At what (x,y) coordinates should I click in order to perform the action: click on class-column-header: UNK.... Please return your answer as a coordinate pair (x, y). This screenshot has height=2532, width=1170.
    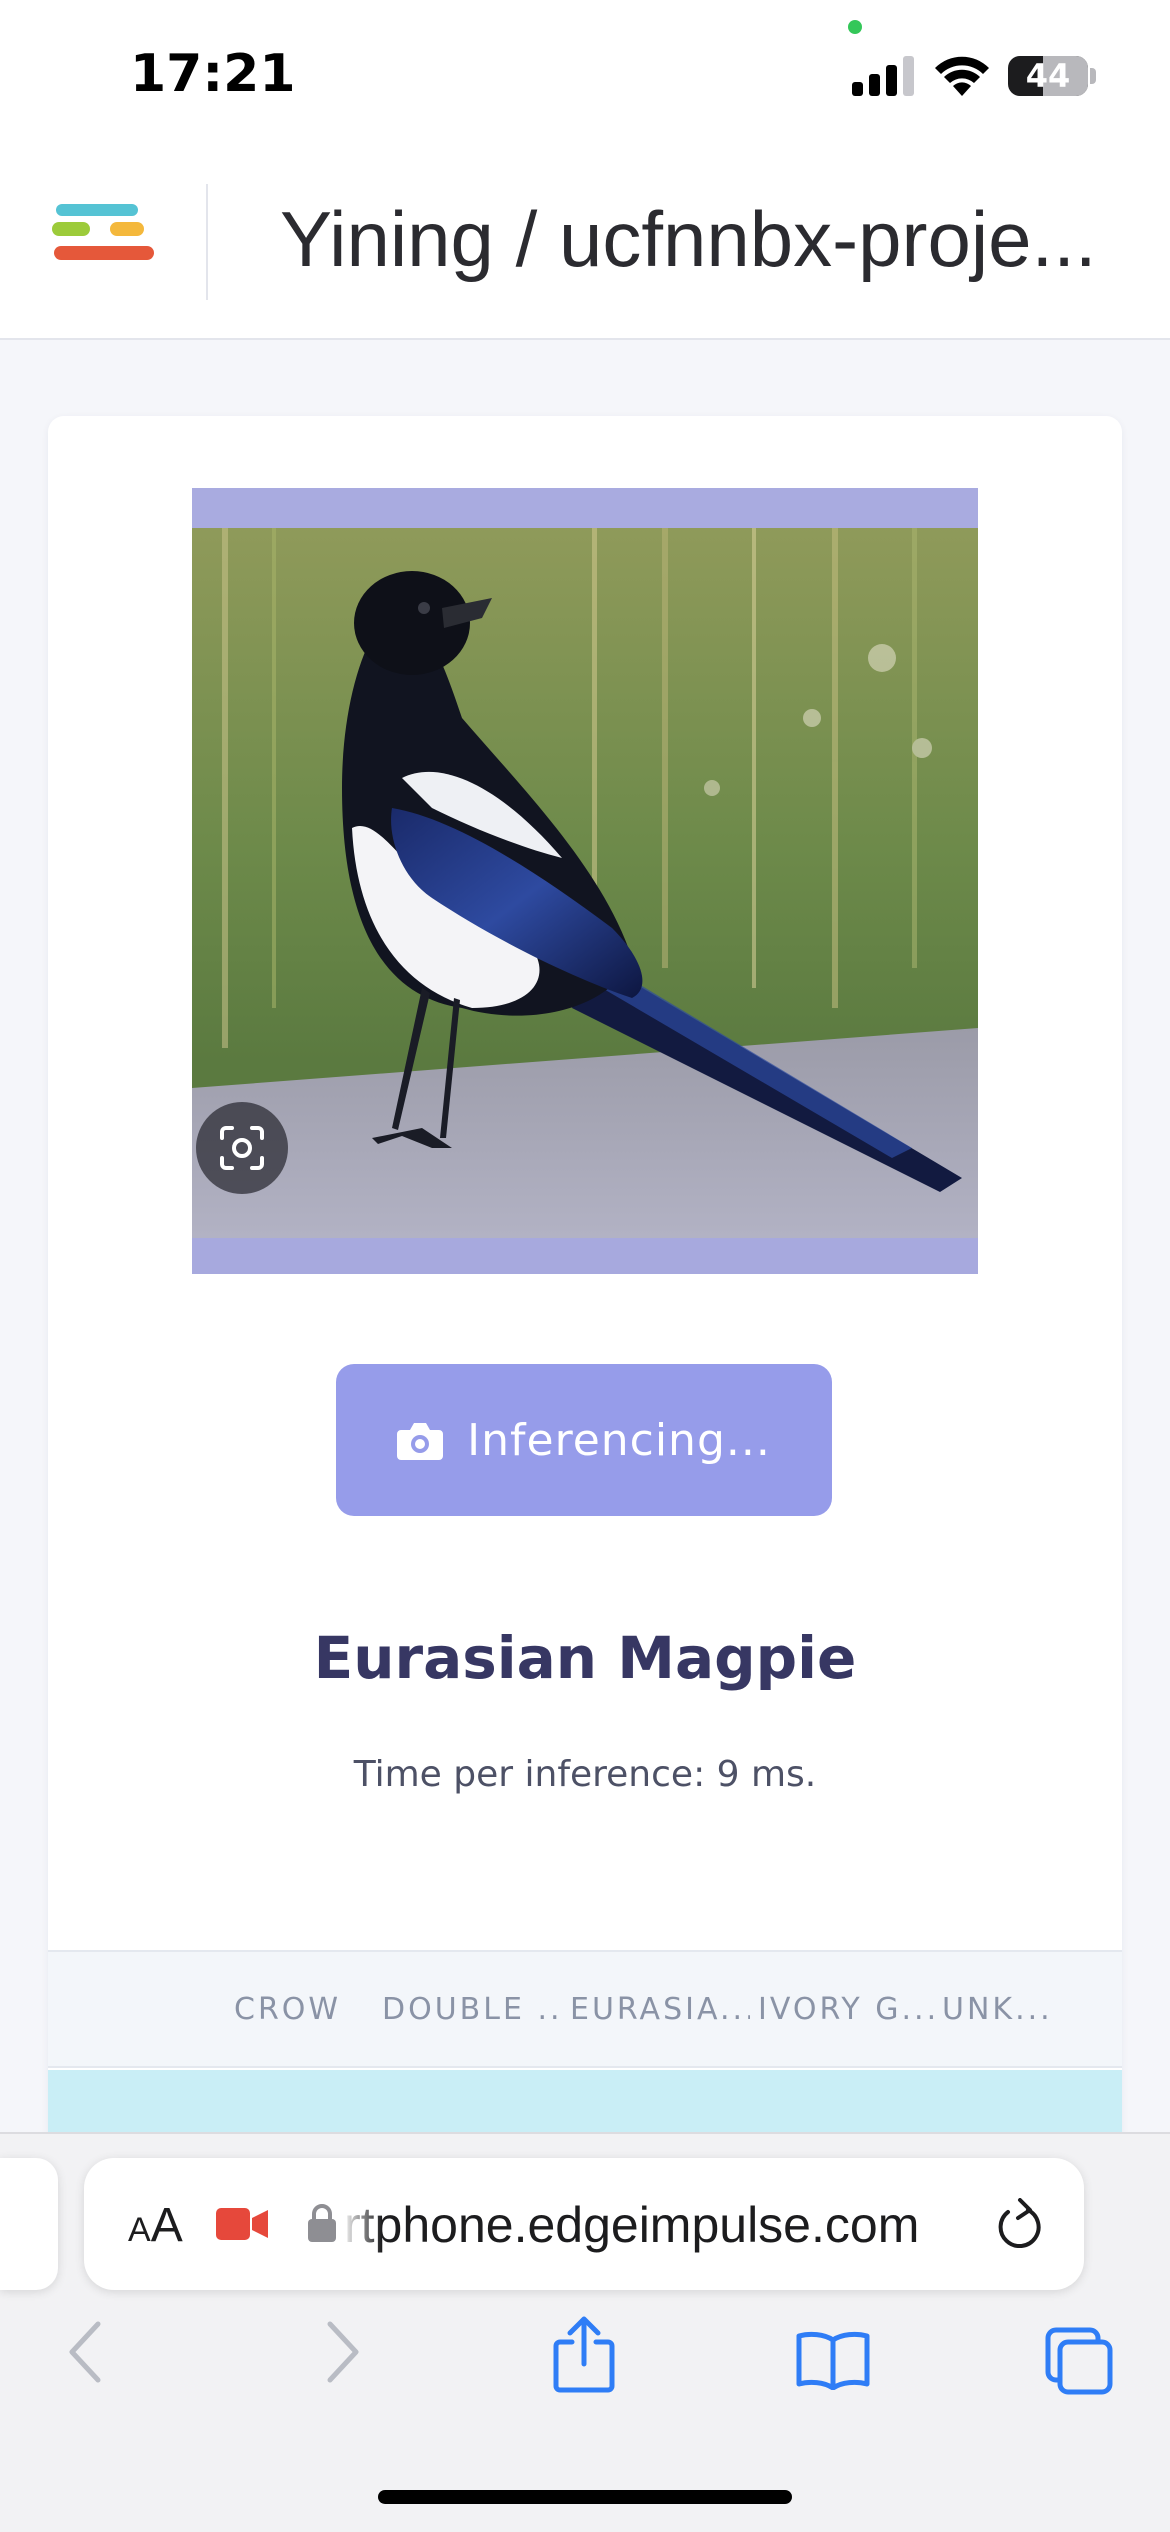
    Looking at the image, I should click on (997, 2009).